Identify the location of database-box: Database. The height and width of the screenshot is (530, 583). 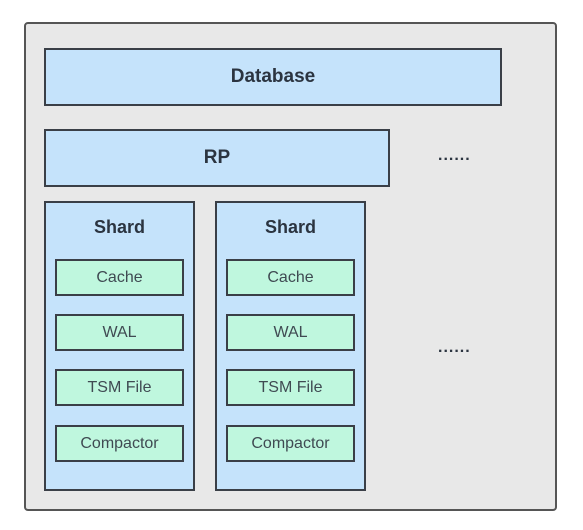
(273, 77).